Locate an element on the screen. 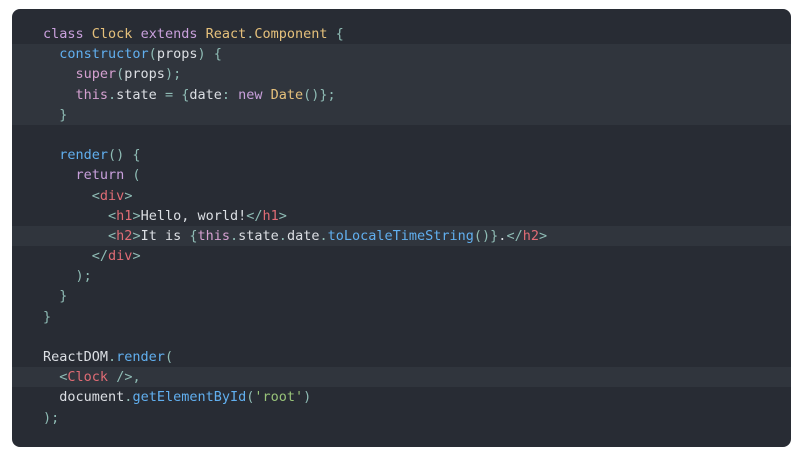 This screenshot has width=805, height=458. code-token: ()} is located at coordinates (486, 235).